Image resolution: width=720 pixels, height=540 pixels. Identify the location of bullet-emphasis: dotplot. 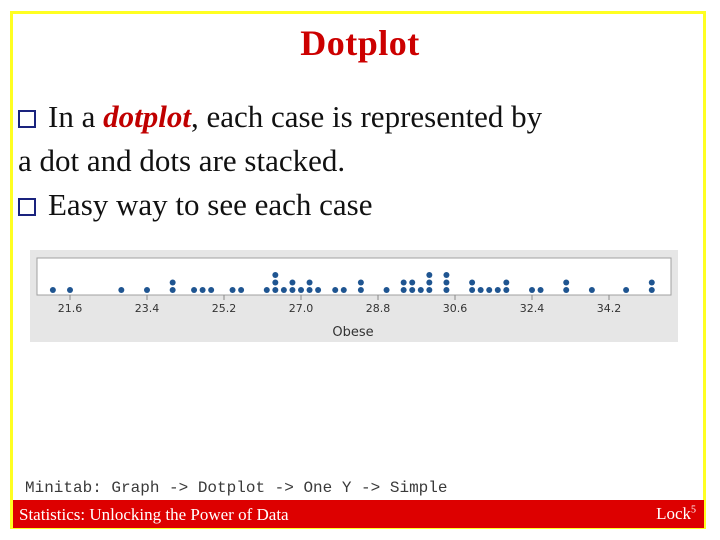
(147, 116).